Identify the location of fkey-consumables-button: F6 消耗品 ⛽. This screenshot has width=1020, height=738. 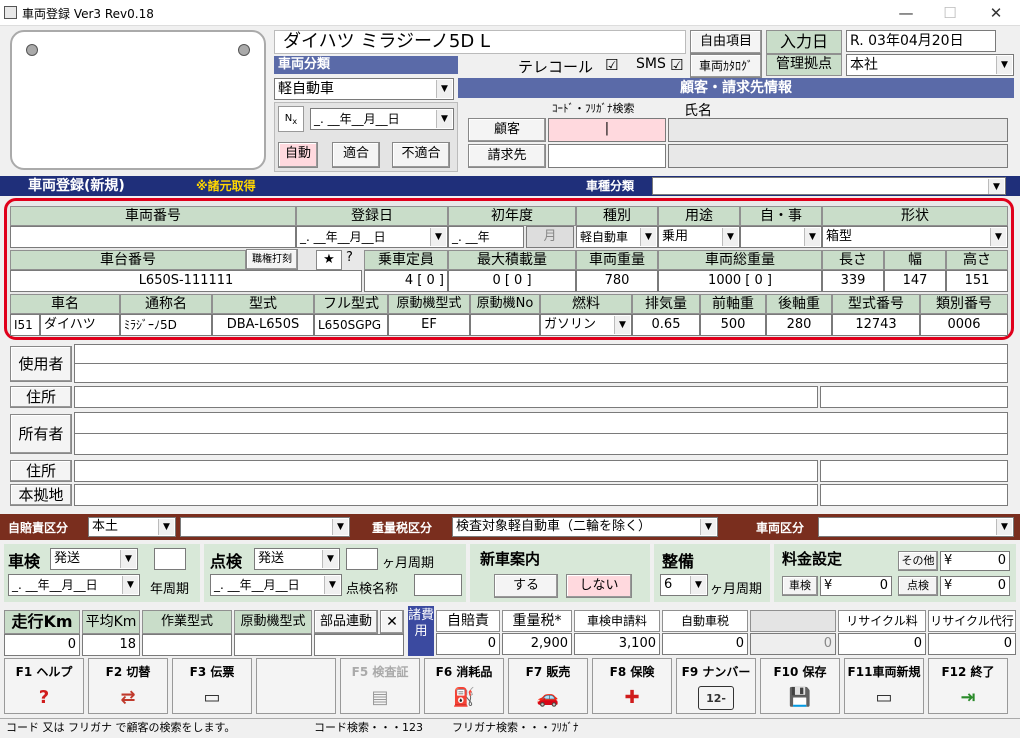
(464, 686).